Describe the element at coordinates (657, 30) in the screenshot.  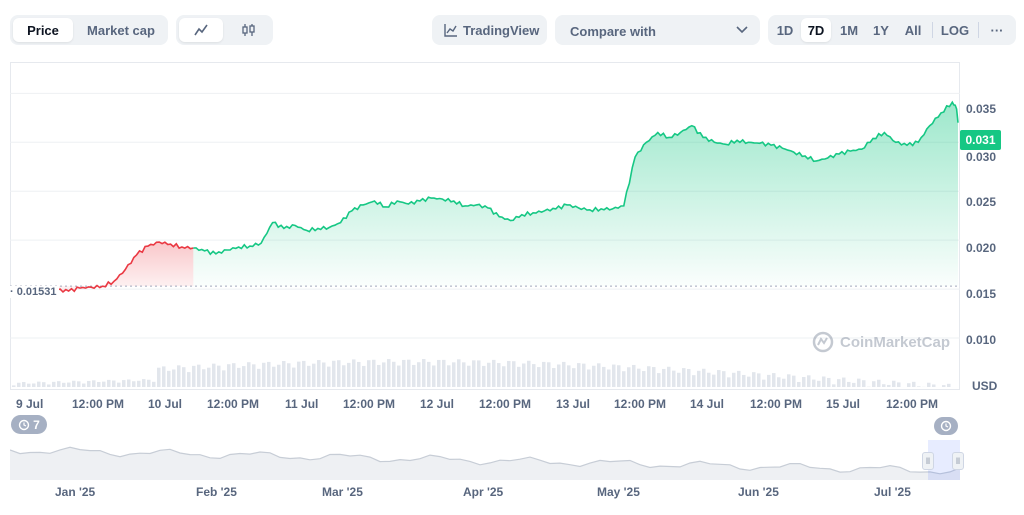
I see `compare-with-dropdown: Compare with` at that location.